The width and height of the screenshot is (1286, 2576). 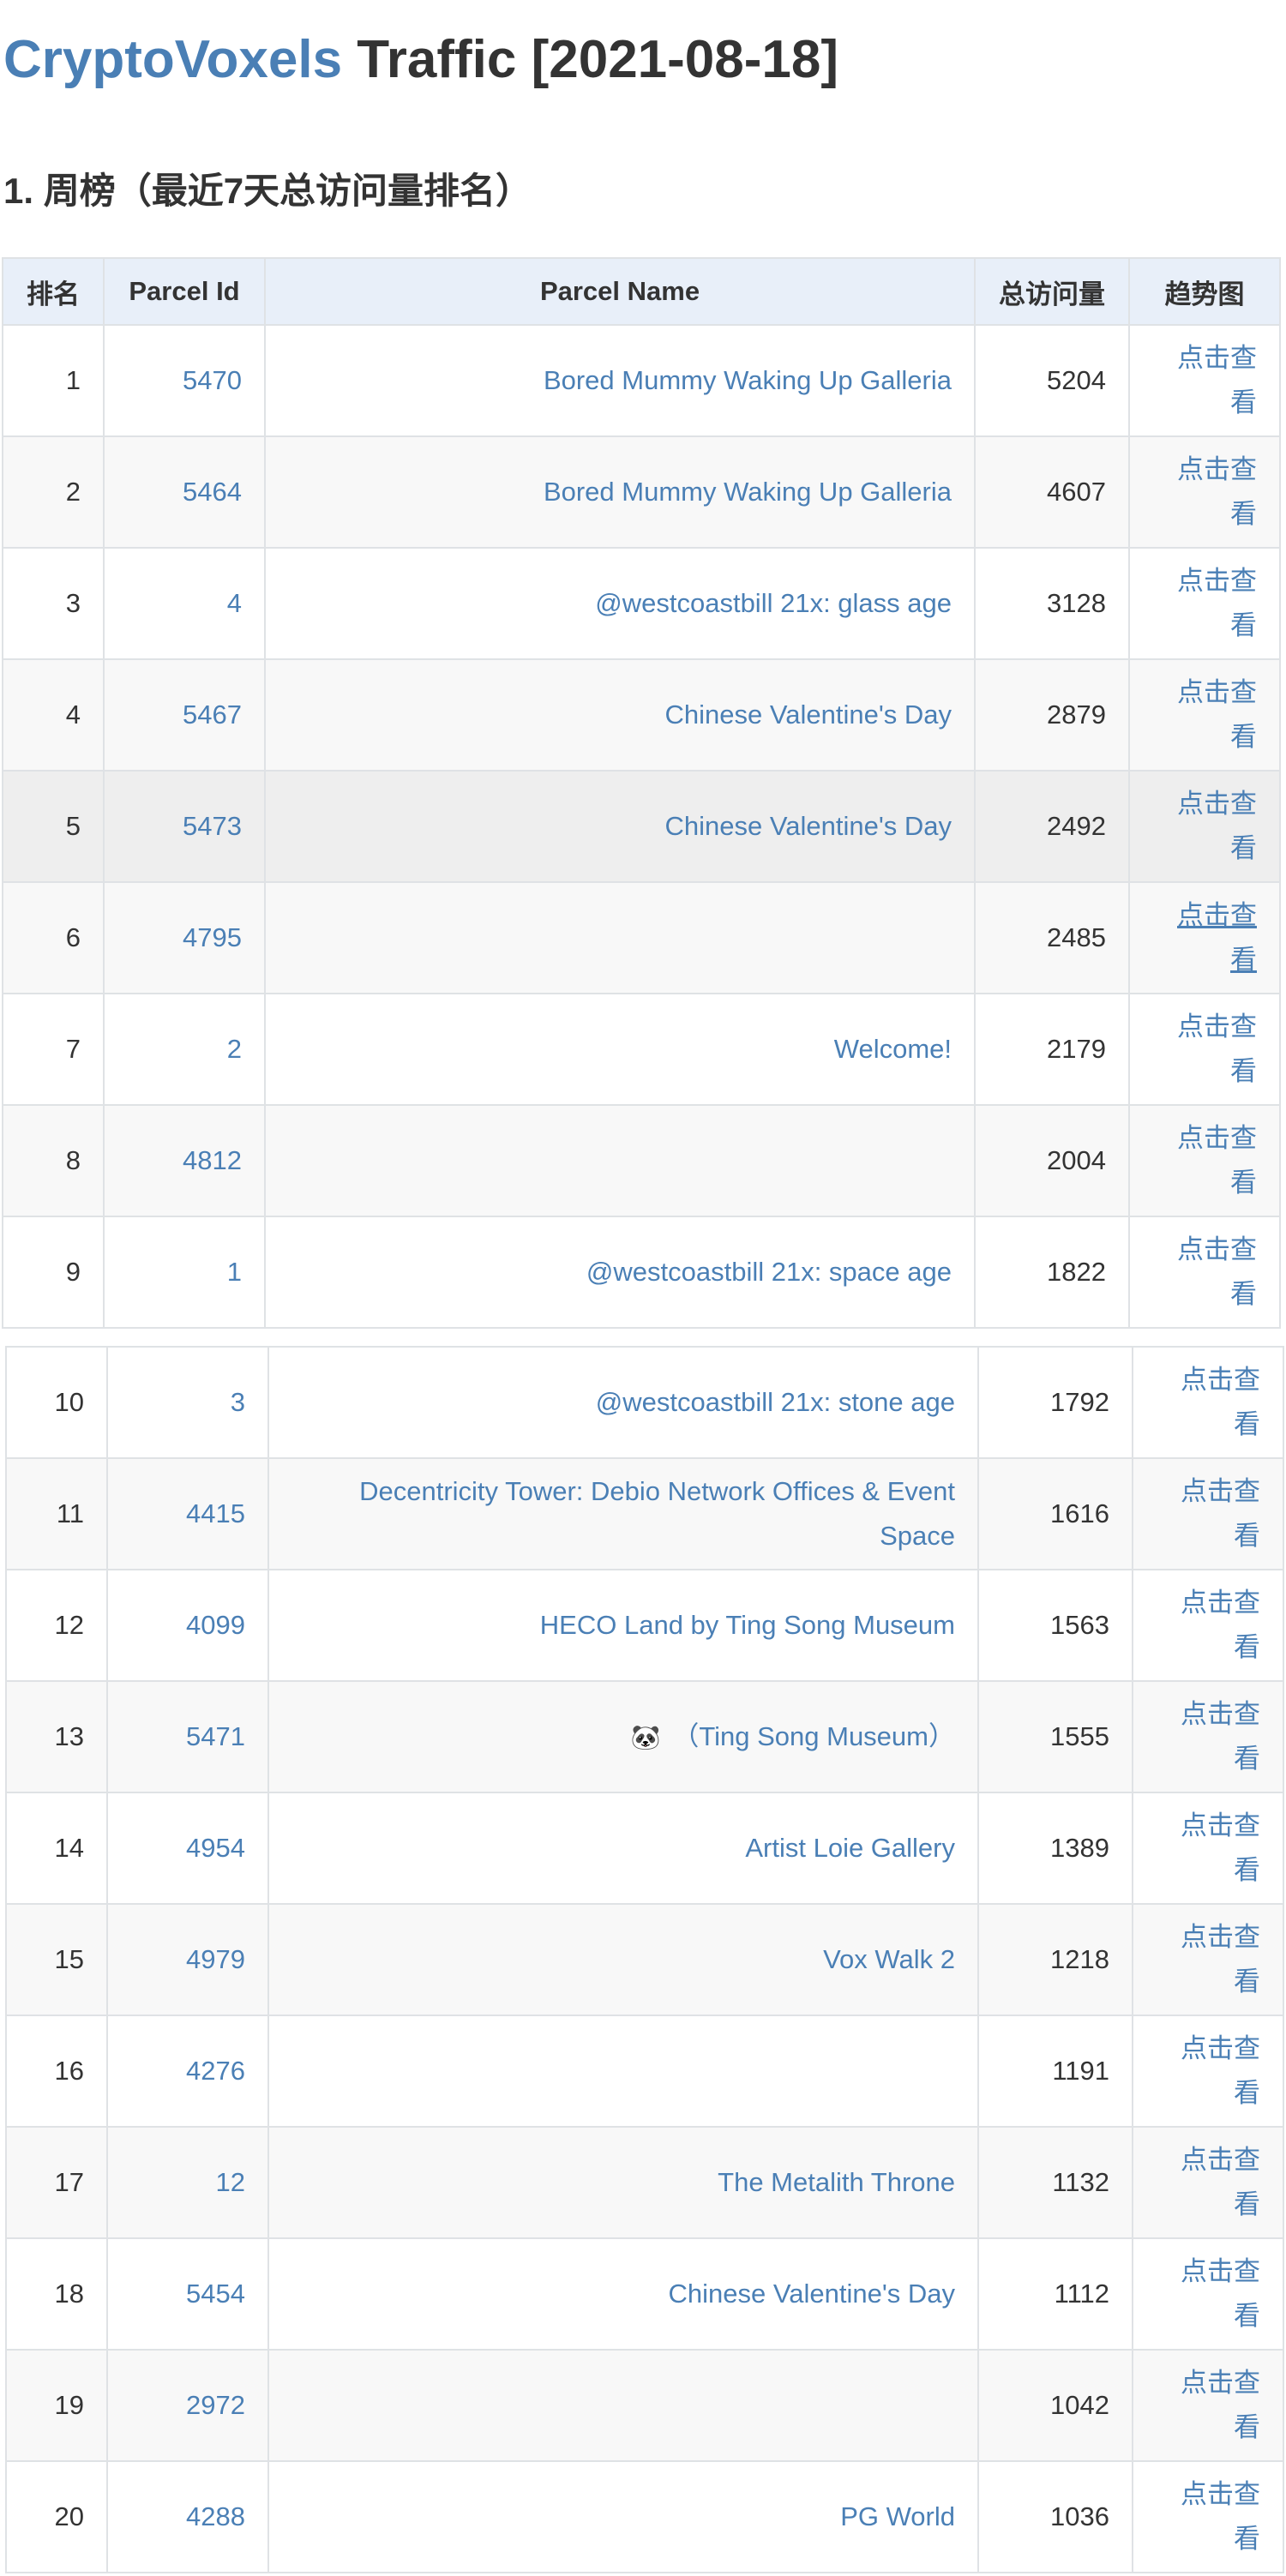 I want to click on cell-total-visits: 2879, so click(x=1052, y=715).